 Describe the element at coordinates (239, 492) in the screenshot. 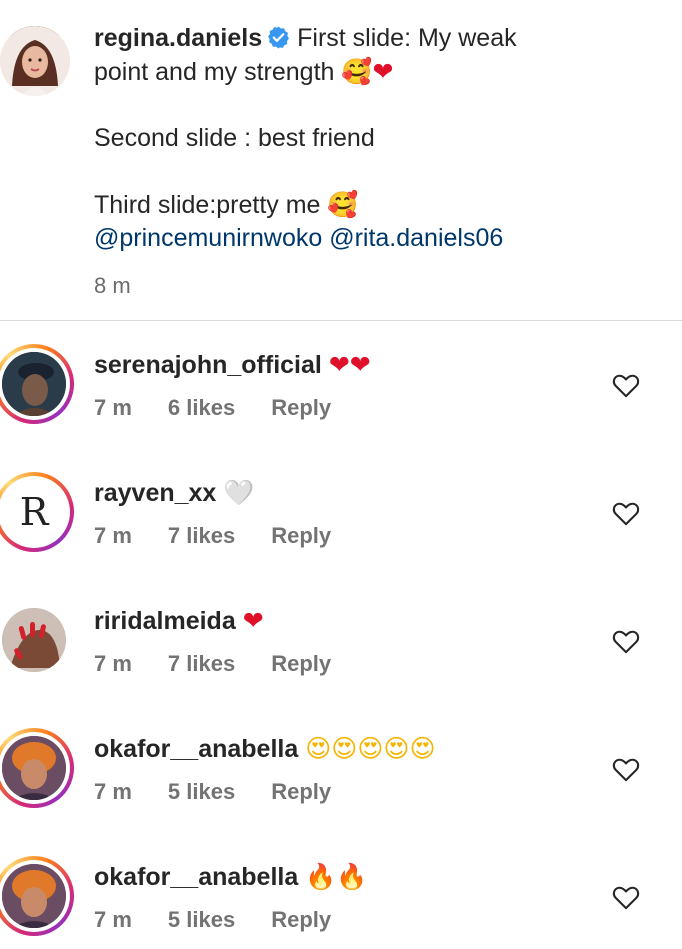

I see `comment-emojis: 🤍` at that location.